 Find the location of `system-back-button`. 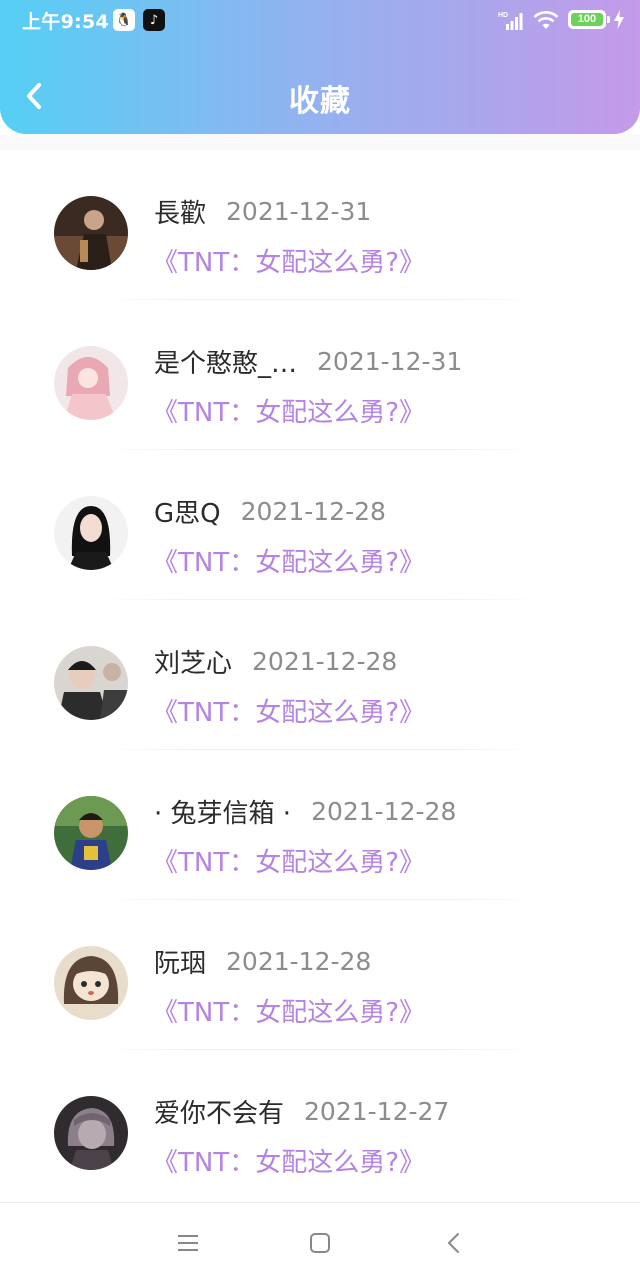

system-back-button is located at coordinates (454, 1243).